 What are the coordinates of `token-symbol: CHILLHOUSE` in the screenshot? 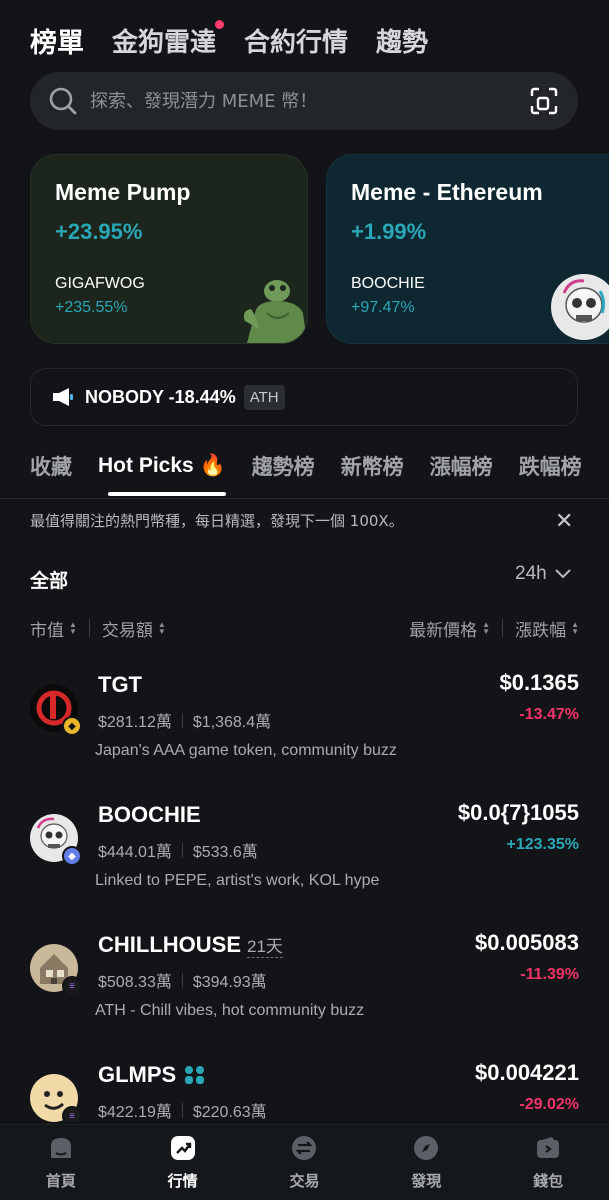 It's located at (169, 944).